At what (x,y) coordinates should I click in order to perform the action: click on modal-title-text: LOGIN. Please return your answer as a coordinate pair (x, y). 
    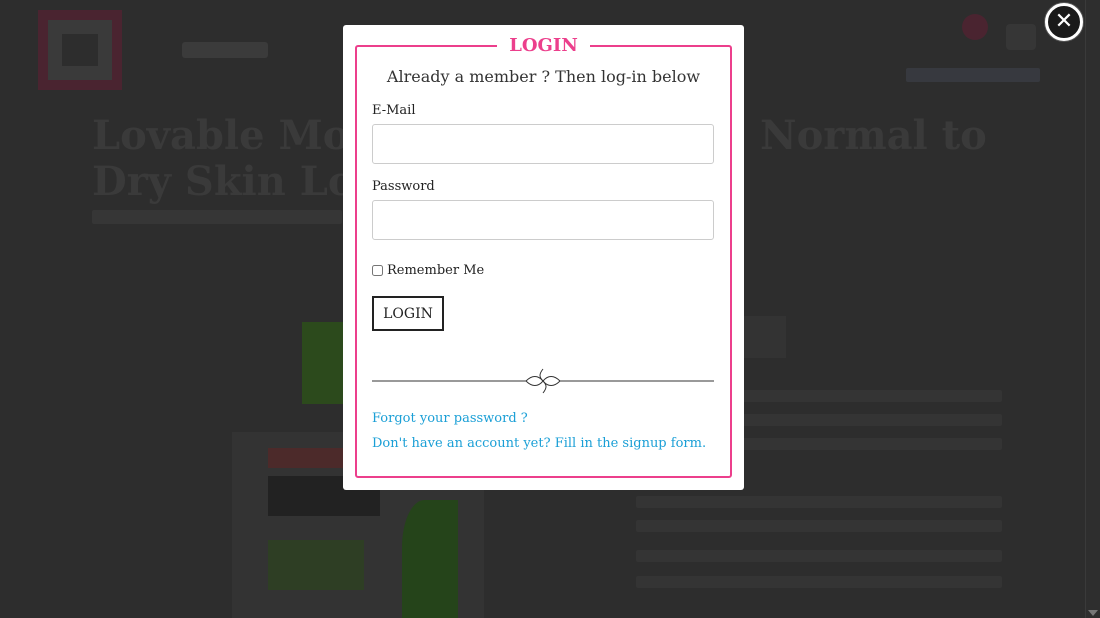
    Looking at the image, I should click on (543, 45).